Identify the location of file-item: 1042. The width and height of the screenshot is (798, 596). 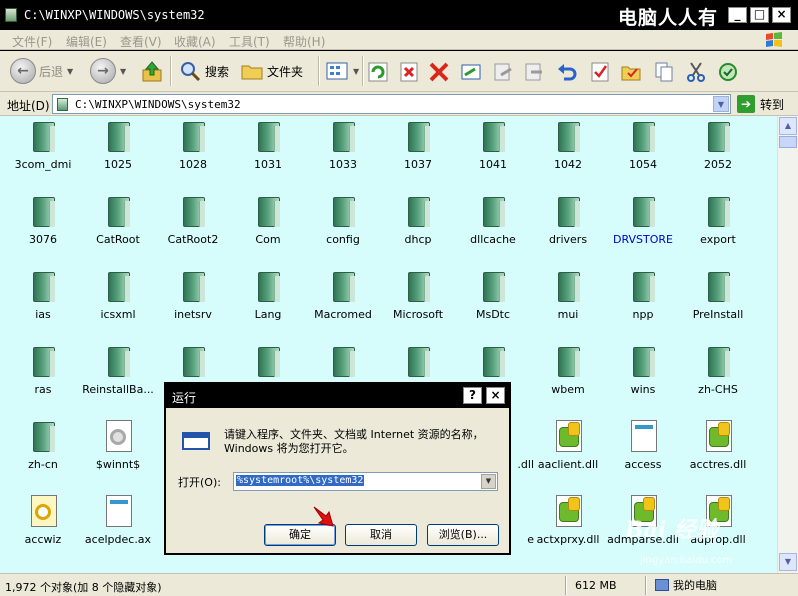
(568, 149).